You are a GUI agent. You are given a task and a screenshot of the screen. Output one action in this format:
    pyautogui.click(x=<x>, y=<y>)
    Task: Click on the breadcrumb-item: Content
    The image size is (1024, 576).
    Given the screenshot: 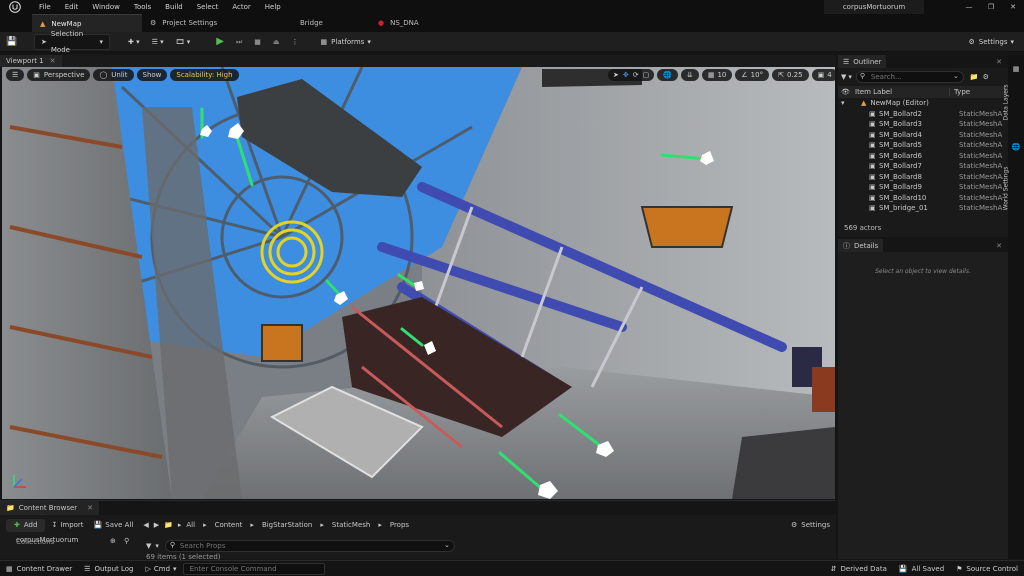 What is the action you would take?
    pyautogui.click(x=229, y=525)
    